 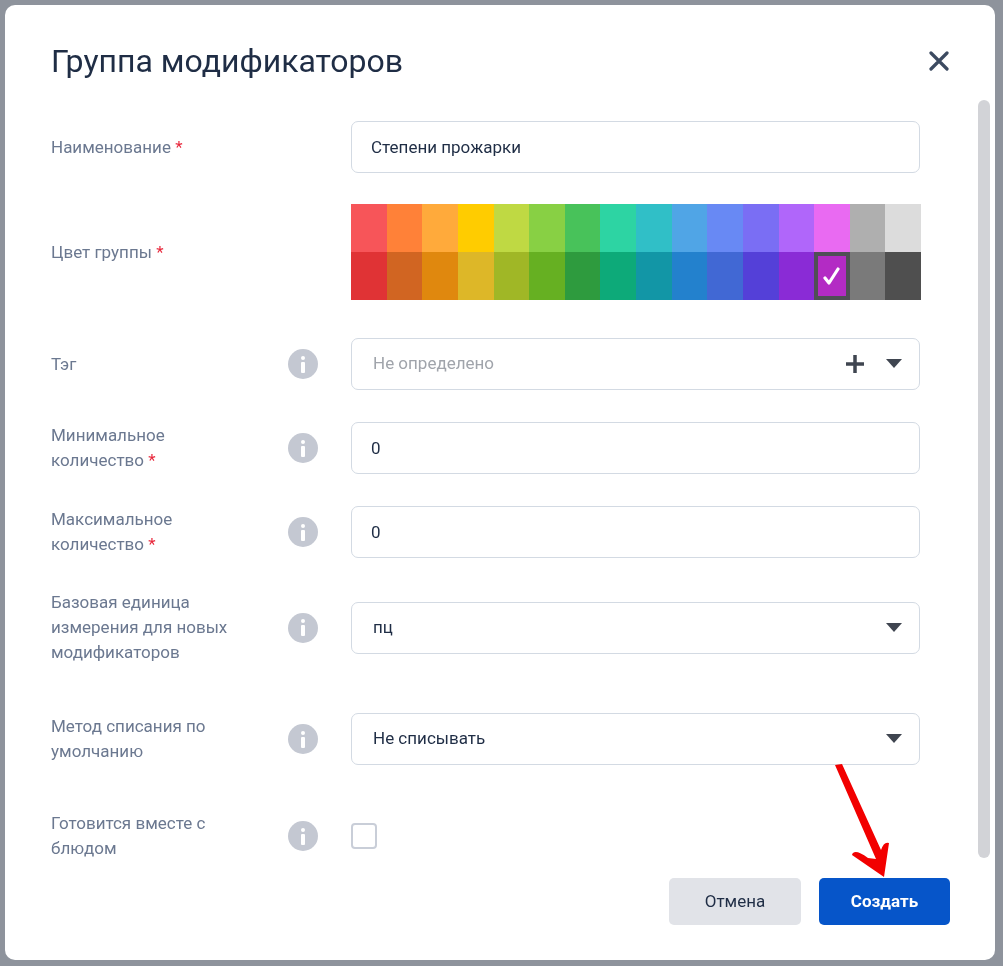 I want to click on plus-icon, so click(x=855, y=364).